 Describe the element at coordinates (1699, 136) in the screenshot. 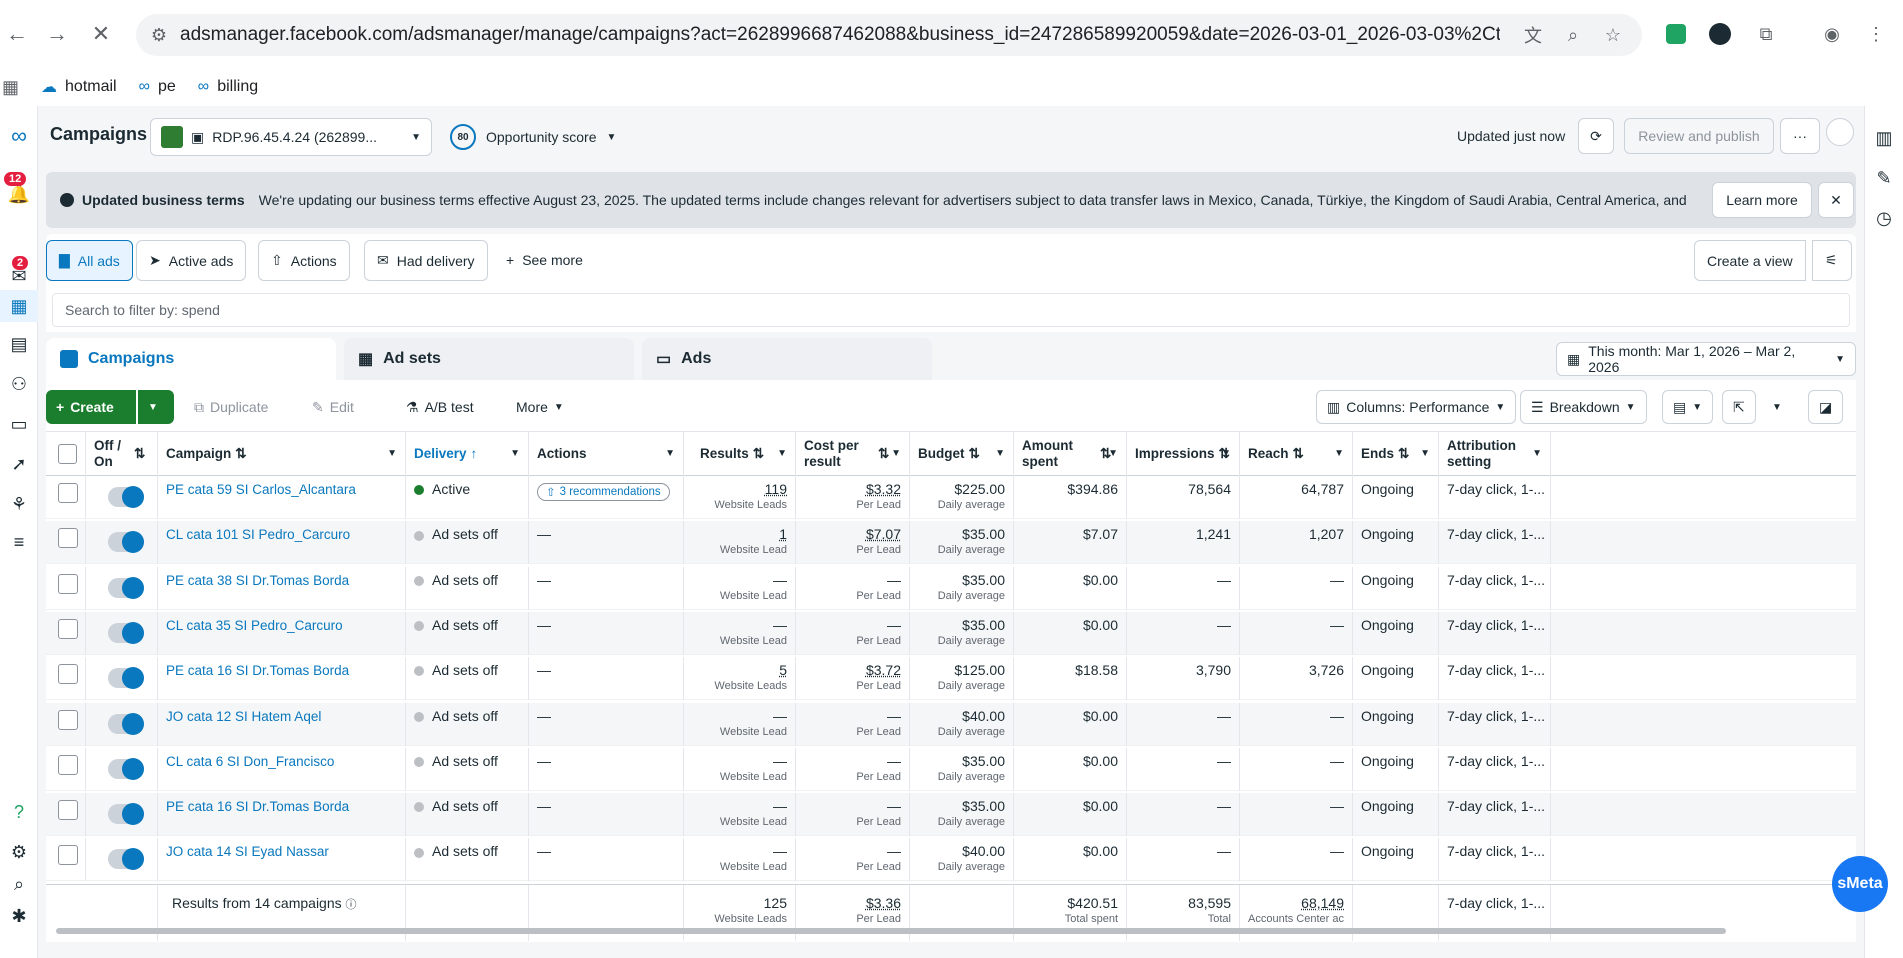

I see `review-publish-button: Review and publish` at that location.